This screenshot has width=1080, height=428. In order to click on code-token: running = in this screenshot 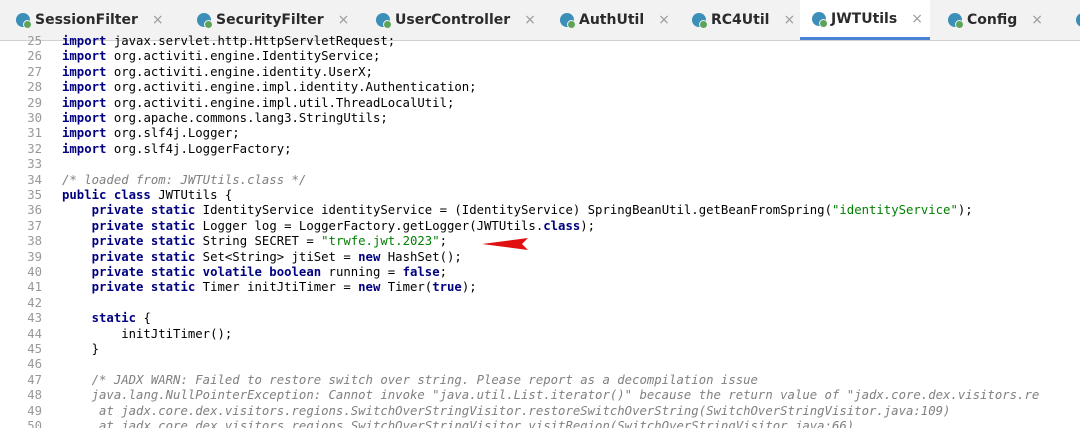, I will do `click(362, 272)`.